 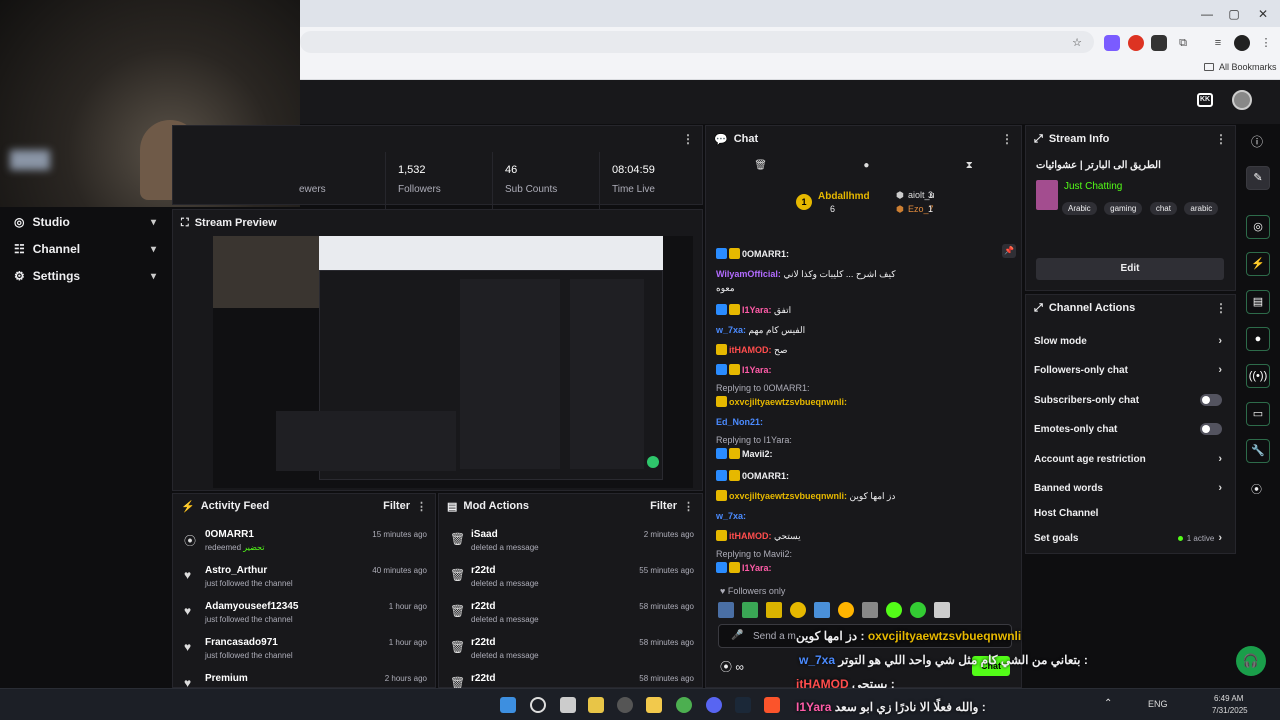 I want to click on preview-icon: ◎, so click(x=1258, y=227).